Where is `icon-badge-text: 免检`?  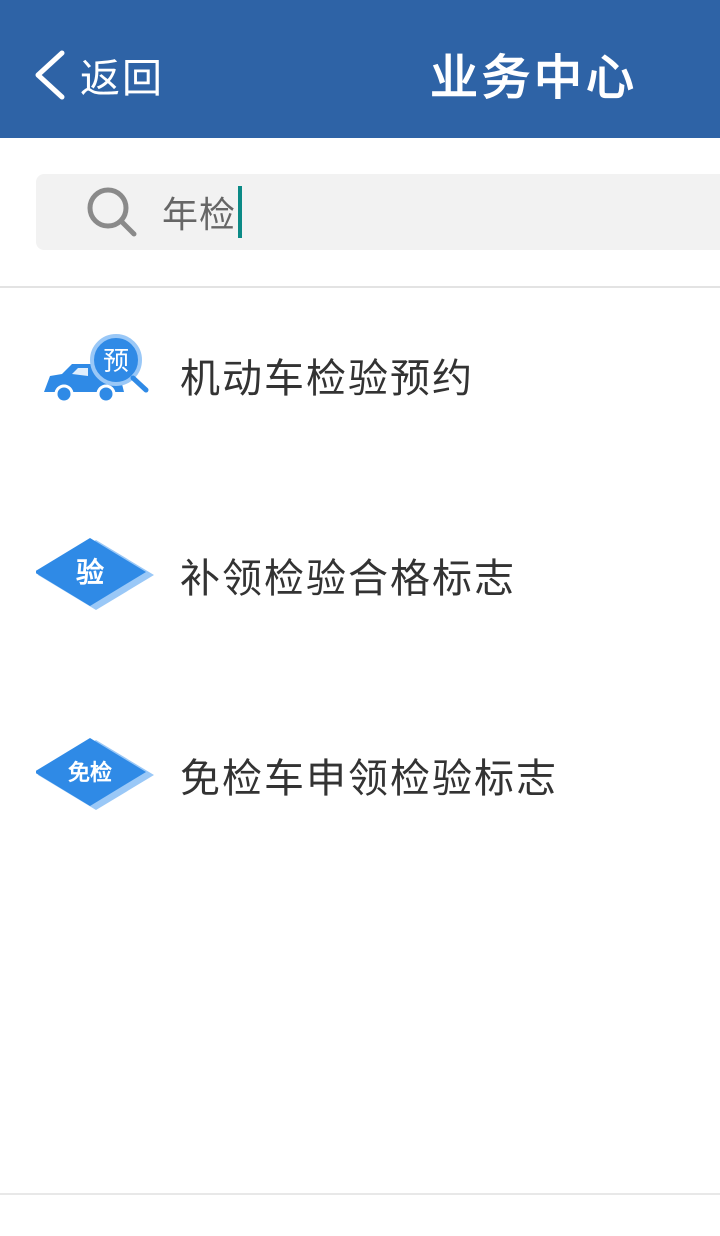
icon-badge-text: 免检 is located at coordinates (90, 773).